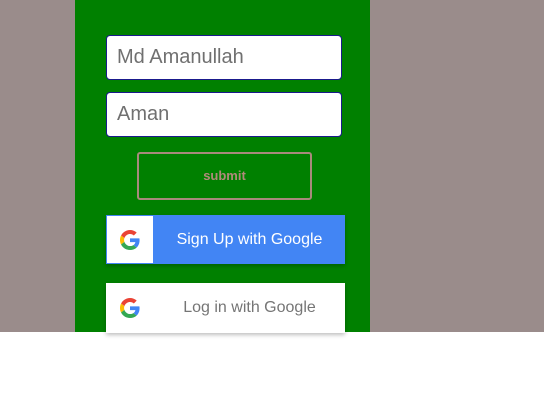  What do you see at coordinates (249, 307) in the screenshot?
I see `login-with-google-label: Log in with Google` at bounding box center [249, 307].